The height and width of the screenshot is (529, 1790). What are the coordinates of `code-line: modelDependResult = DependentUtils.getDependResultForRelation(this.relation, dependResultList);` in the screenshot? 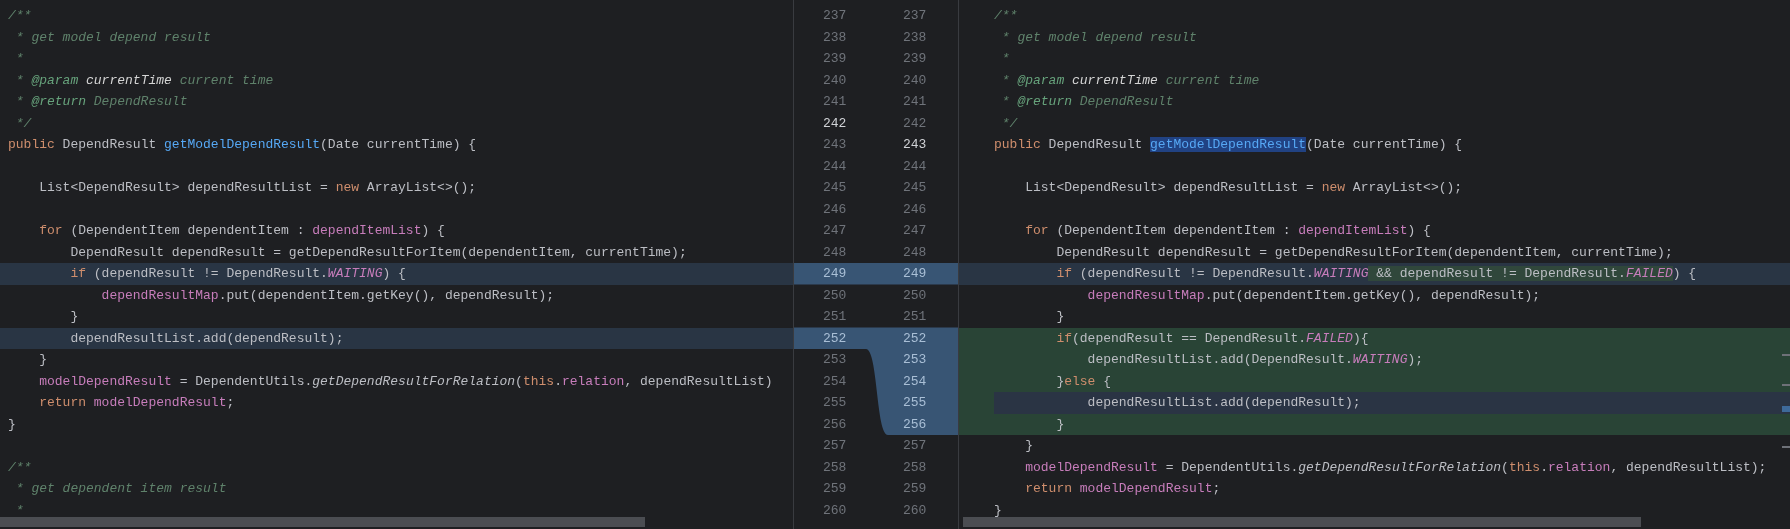 It's located at (1395, 467).